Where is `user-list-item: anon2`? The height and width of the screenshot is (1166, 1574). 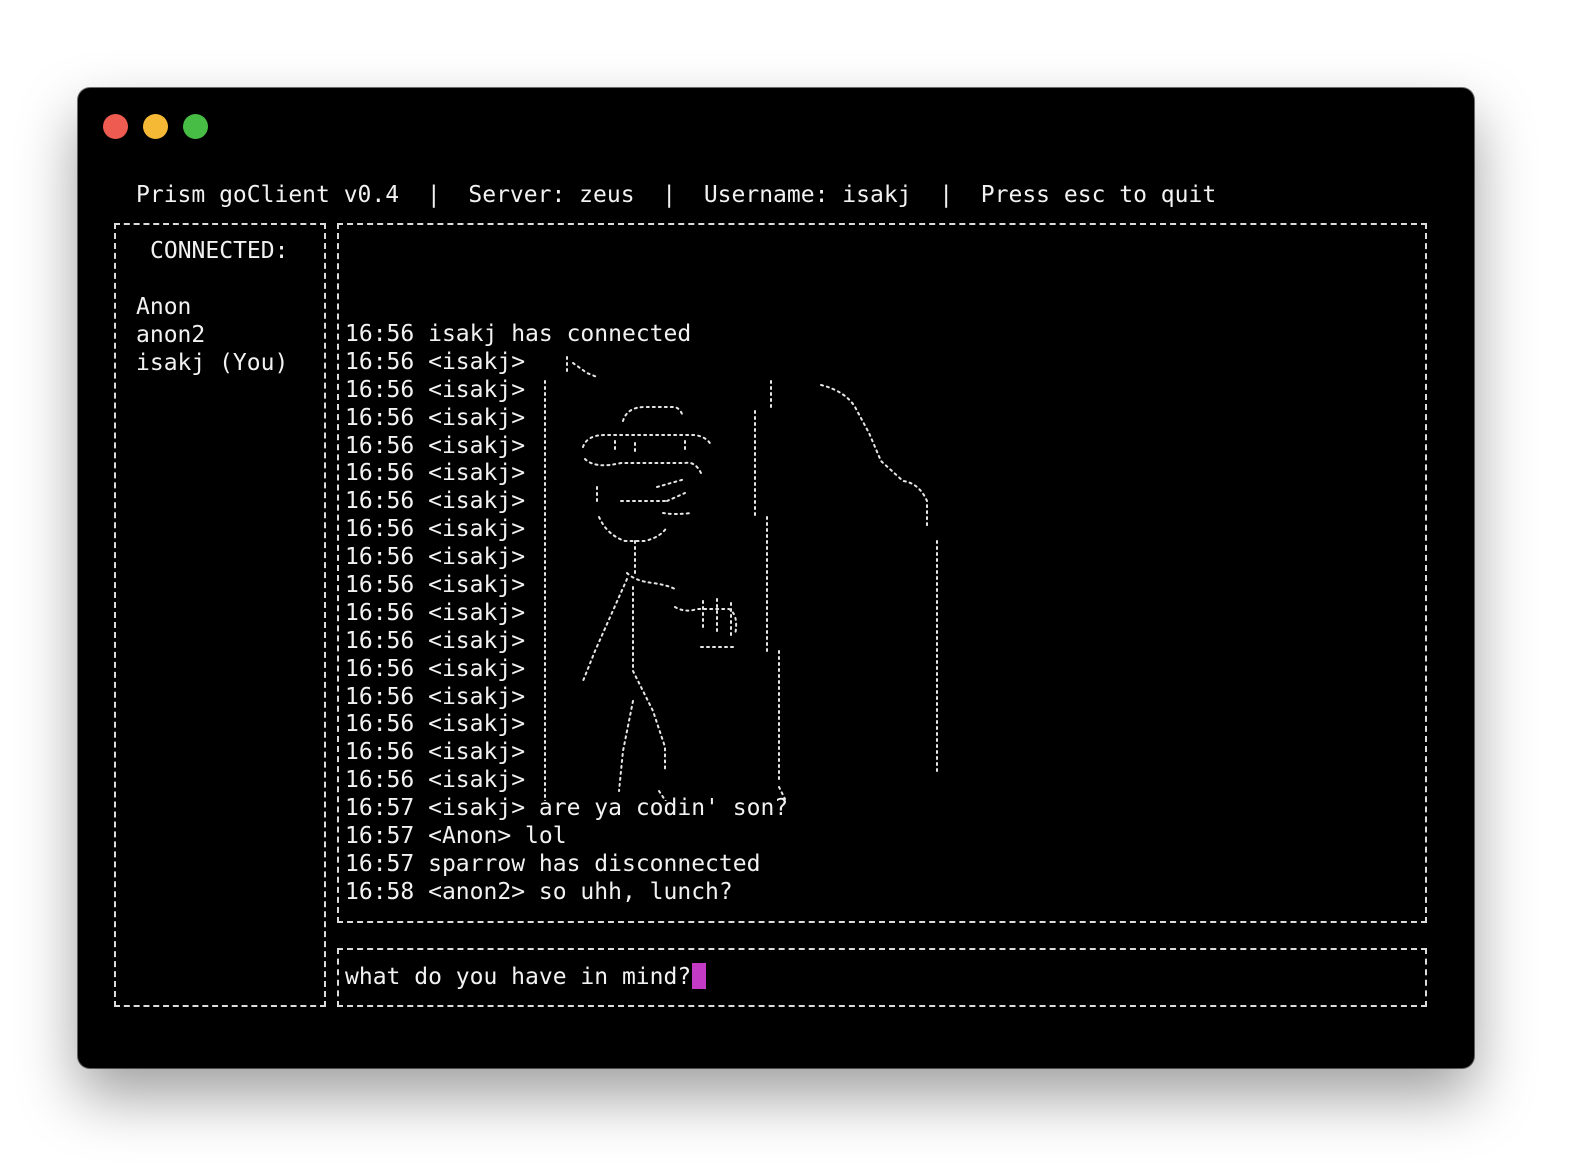
user-list-item: anon2 is located at coordinates (171, 335).